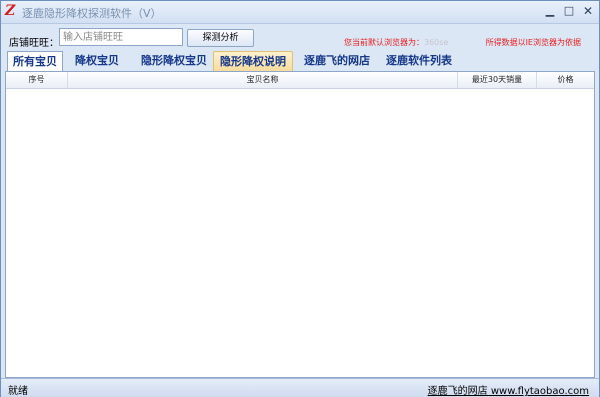  What do you see at coordinates (10, 11) in the screenshot?
I see `app-logo-icon: Z` at bounding box center [10, 11].